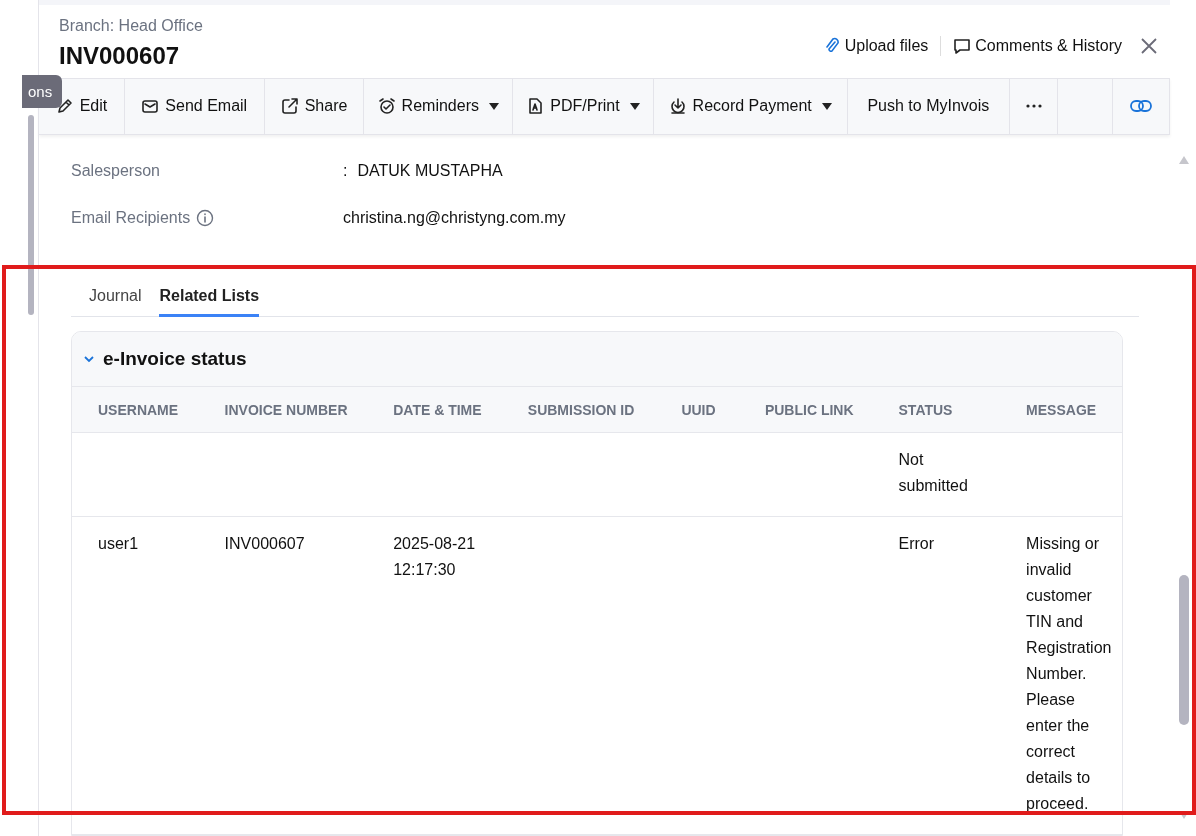  What do you see at coordinates (875, 45) in the screenshot?
I see `upload-files-link: Upload files` at bounding box center [875, 45].